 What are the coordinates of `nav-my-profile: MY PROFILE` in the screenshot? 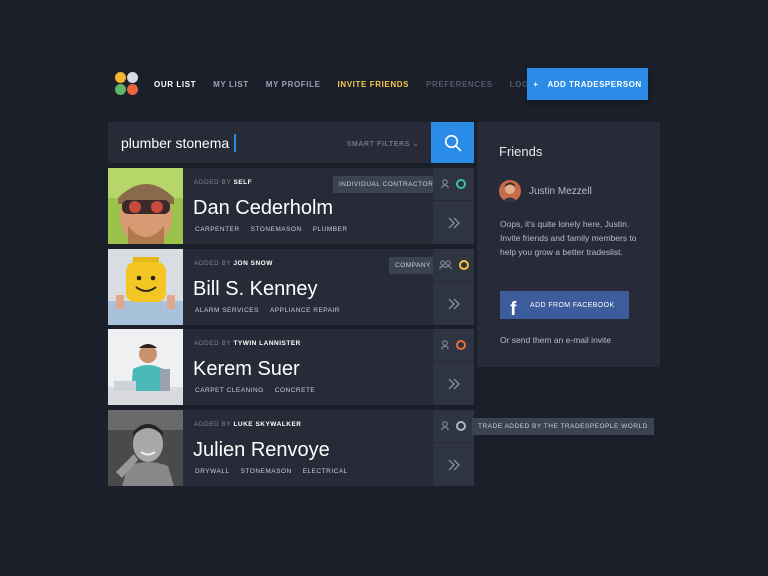 It's located at (293, 84).